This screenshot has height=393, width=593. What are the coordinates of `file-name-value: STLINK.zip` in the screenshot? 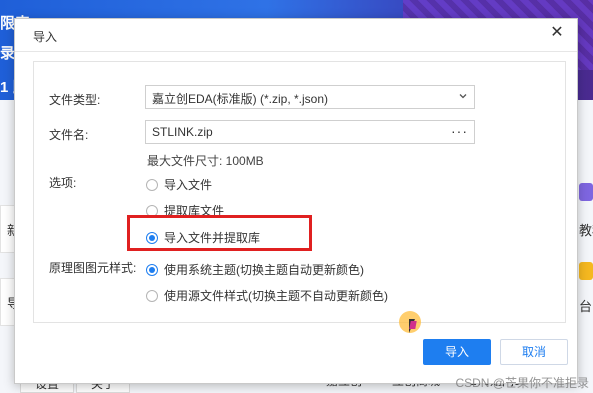 It's located at (182, 132).